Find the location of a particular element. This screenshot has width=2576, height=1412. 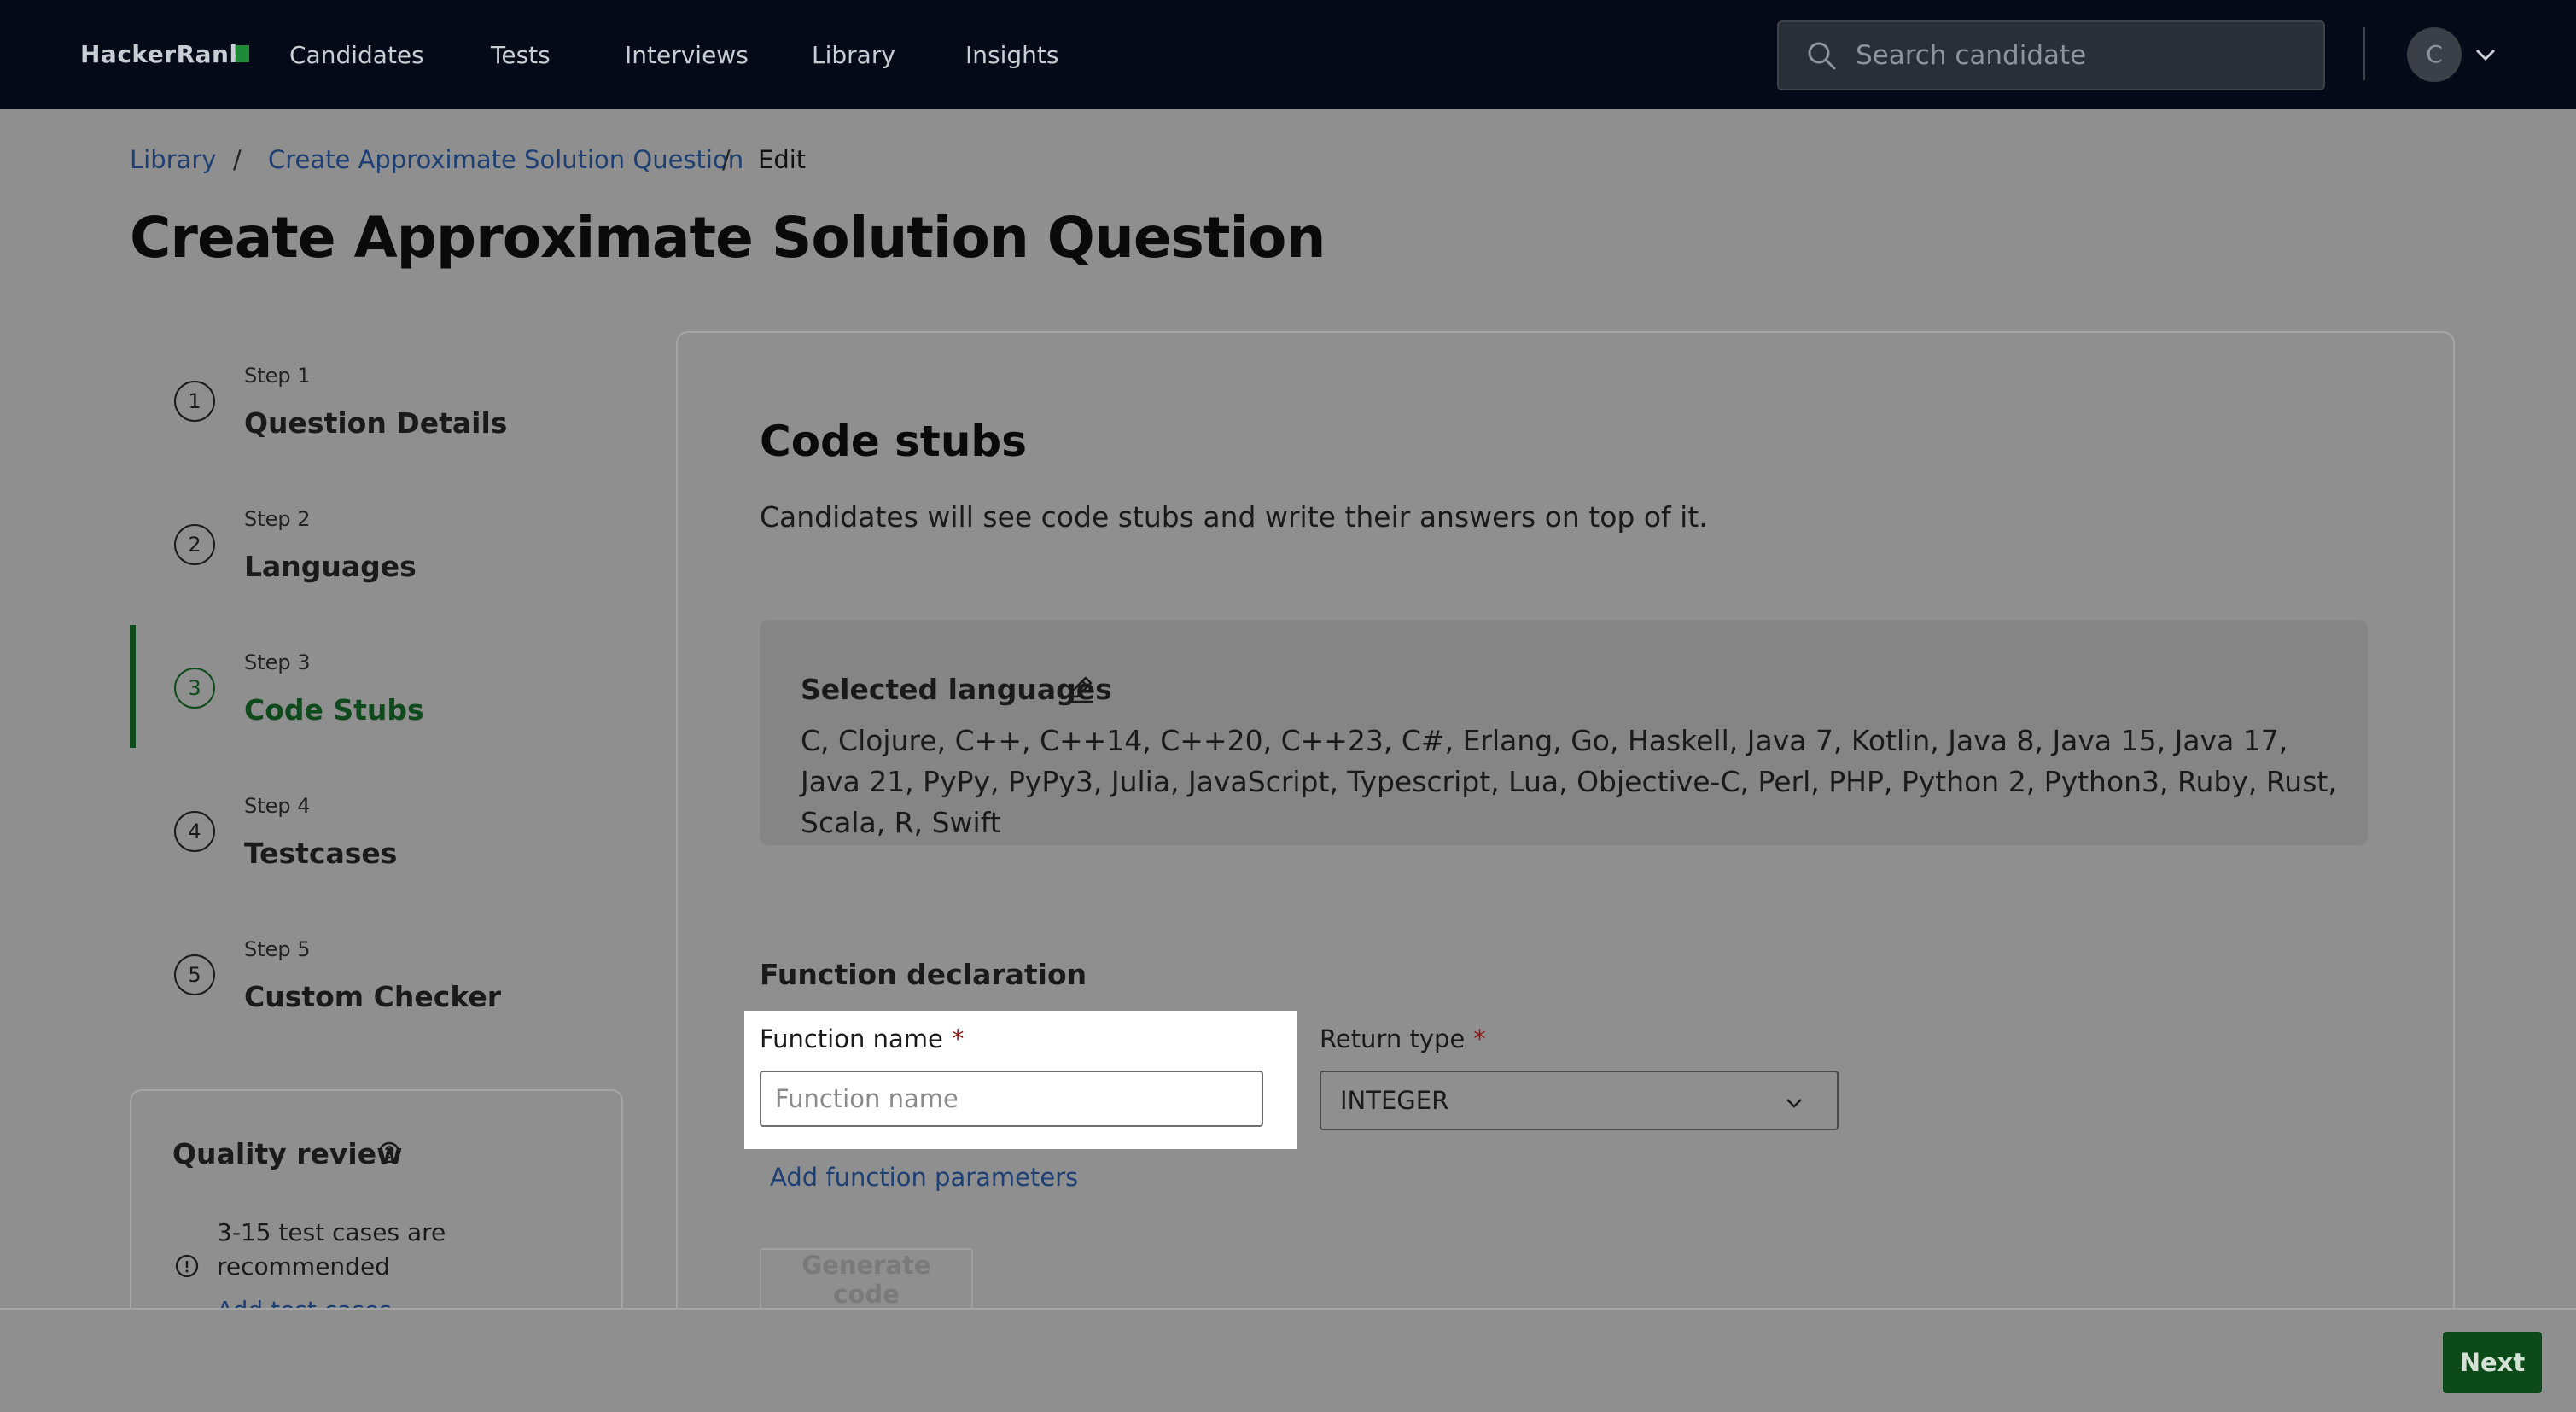

step-custom-checker: 5 Step 5 Custom Checker is located at coordinates (376, 983).